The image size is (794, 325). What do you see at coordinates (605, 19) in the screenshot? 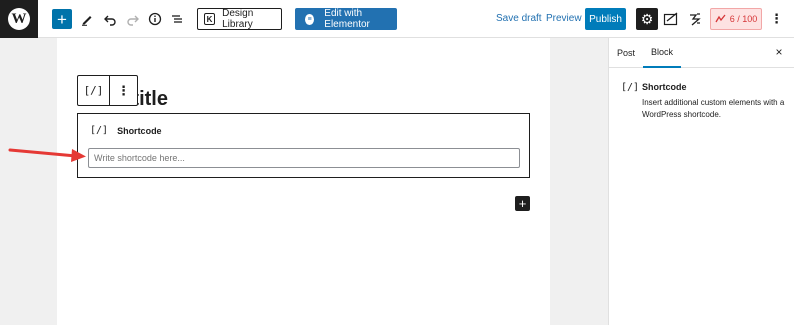
I see `publish-button: Publish` at bounding box center [605, 19].